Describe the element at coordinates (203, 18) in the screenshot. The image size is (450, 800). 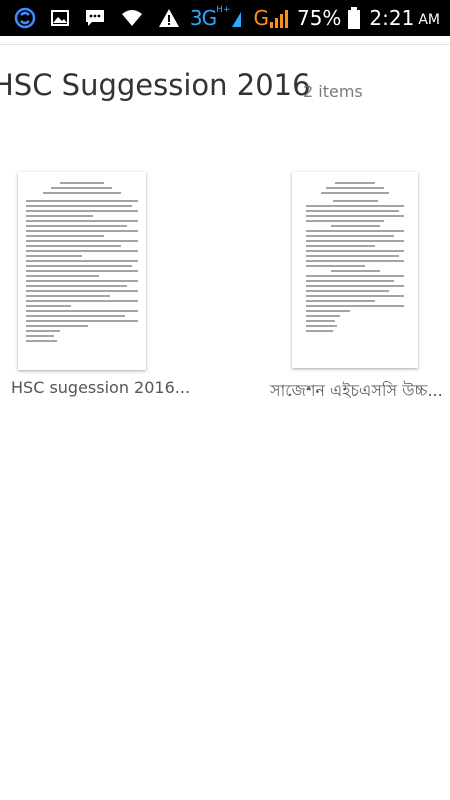
I see `network-type: 3G` at that location.